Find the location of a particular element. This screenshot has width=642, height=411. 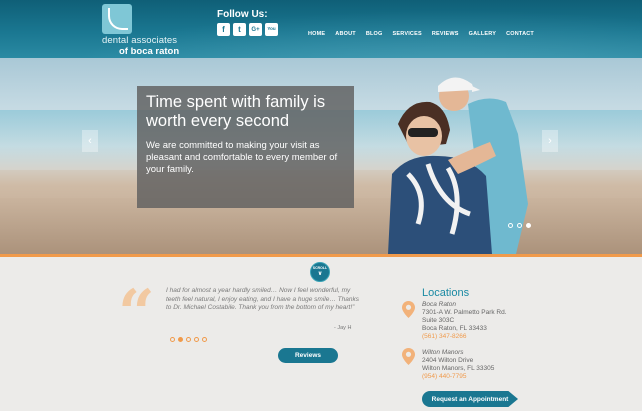

slider-pagination is located at coordinates (519, 225).